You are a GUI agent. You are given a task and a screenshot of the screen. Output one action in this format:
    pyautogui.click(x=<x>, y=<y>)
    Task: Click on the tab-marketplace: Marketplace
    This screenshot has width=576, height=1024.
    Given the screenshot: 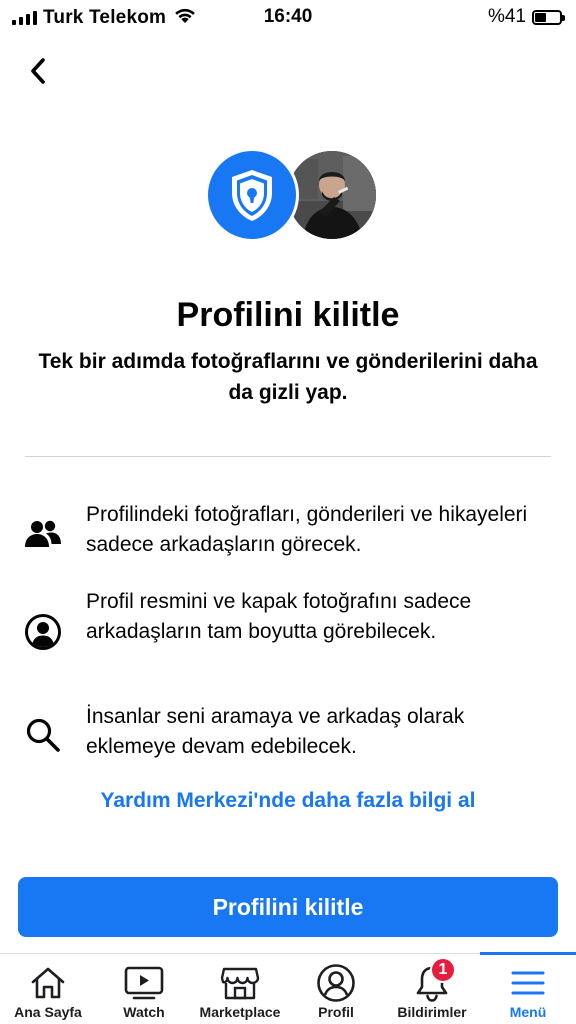 What is the action you would take?
    pyautogui.click(x=240, y=989)
    